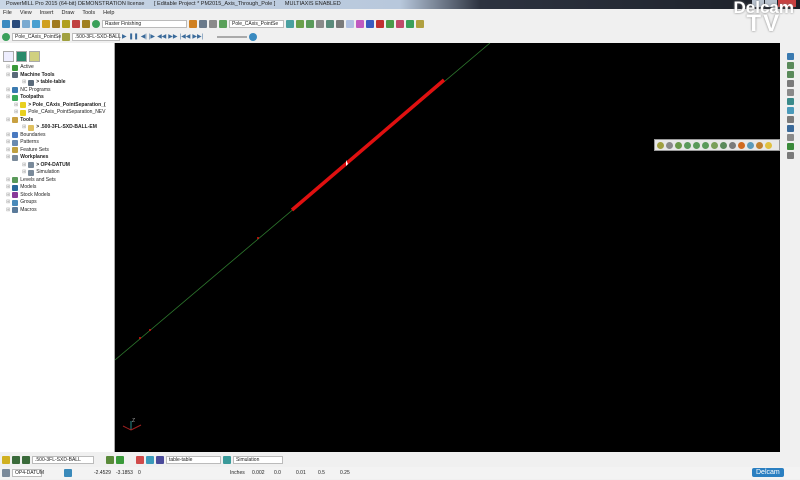 This screenshot has width=800, height=480. Describe the element at coordinates (36, 24) in the screenshot. I see `block-icon` at that location.